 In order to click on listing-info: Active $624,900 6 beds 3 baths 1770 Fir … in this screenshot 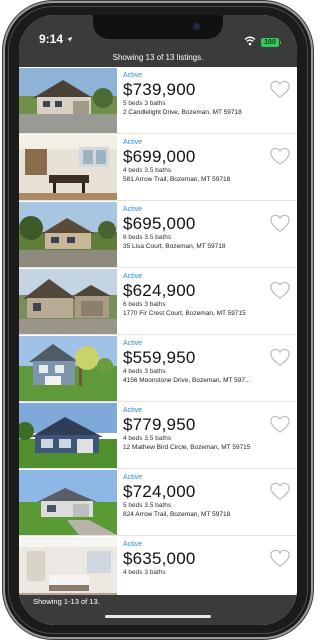, I will do `click(208, 295)`.